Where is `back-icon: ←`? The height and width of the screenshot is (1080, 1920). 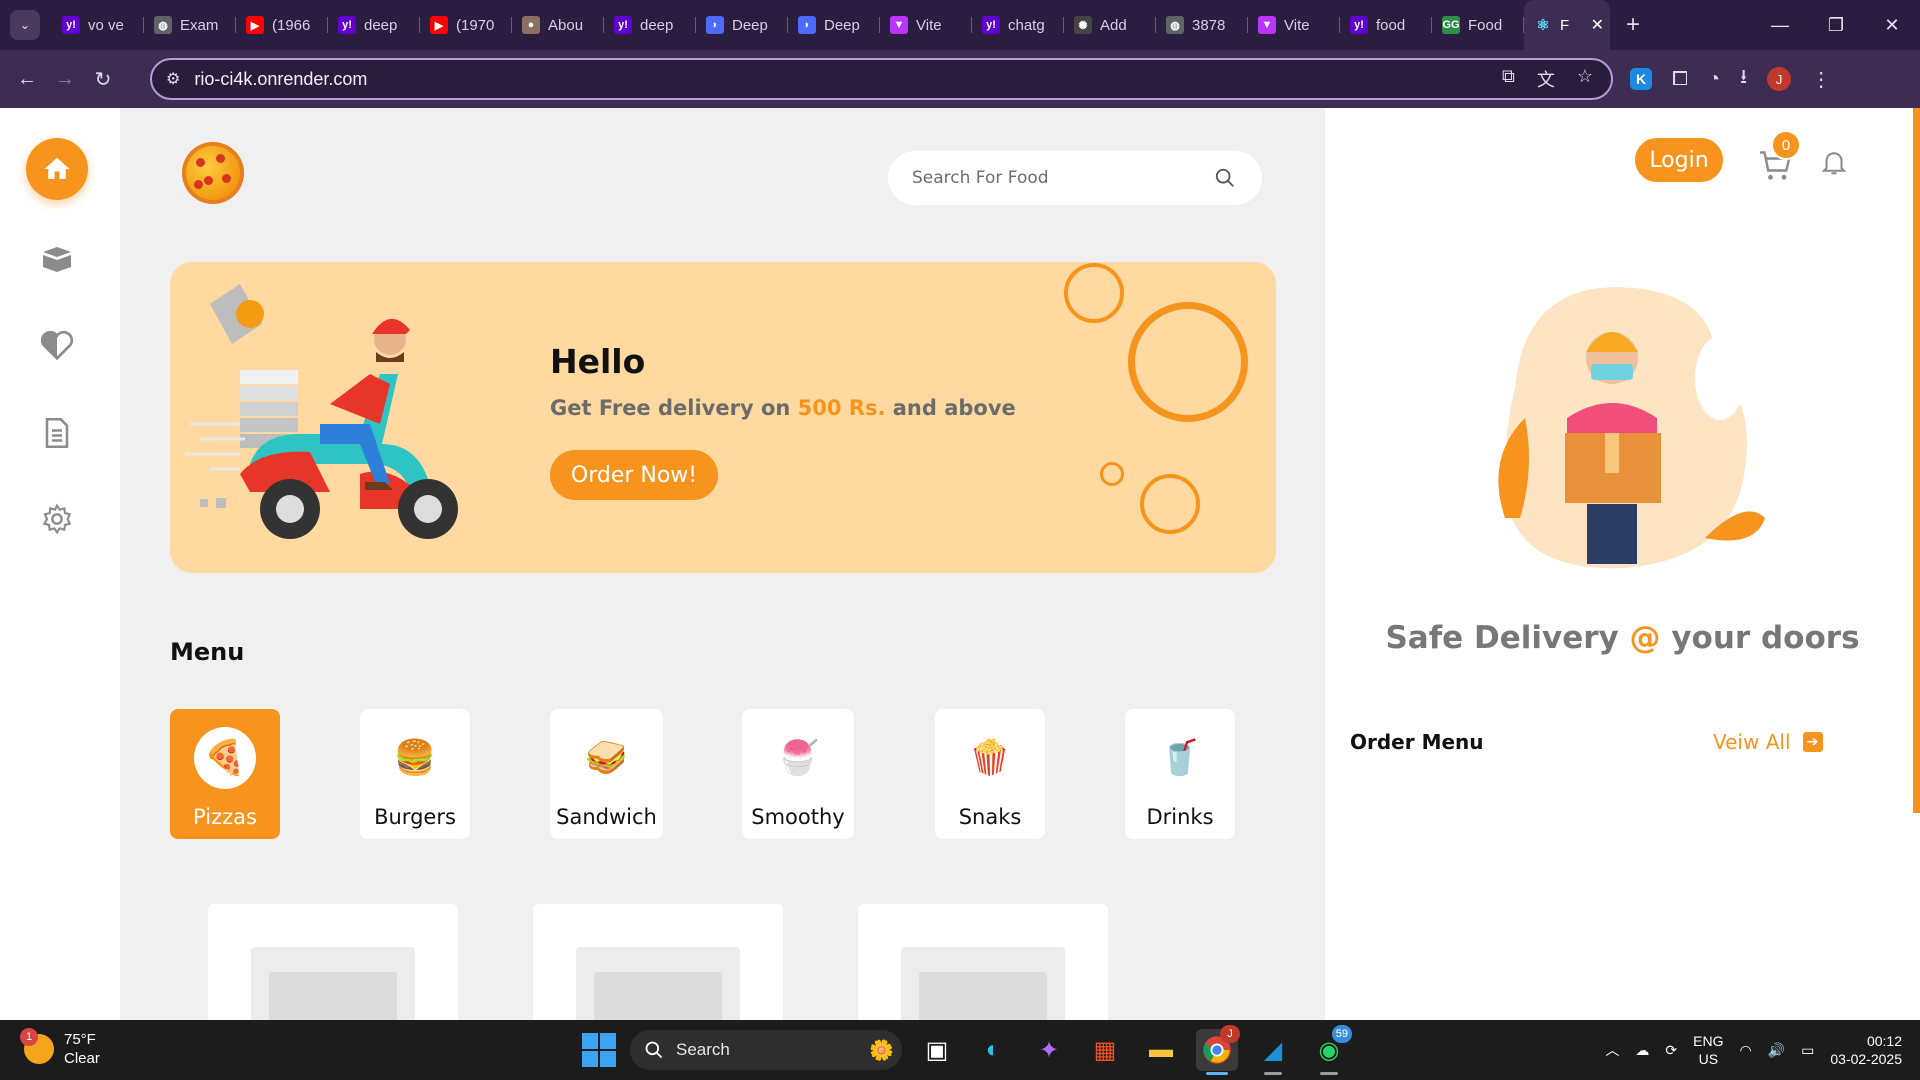 back-icon: ← is located at coordinates (27, 79).